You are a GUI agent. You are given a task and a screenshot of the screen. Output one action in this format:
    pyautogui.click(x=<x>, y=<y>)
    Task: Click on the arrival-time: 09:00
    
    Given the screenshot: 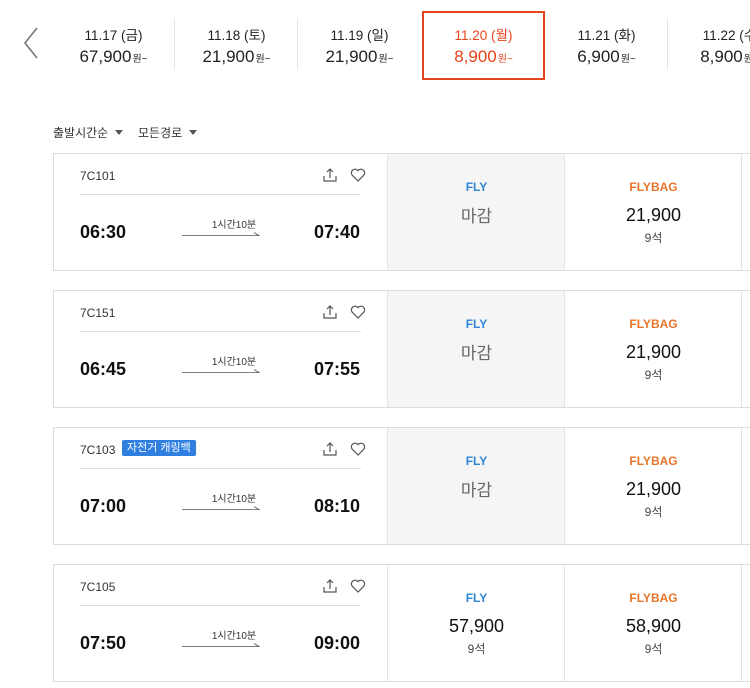 What is the action you would take?
    pyautogui.click(x=337, y=643)
    